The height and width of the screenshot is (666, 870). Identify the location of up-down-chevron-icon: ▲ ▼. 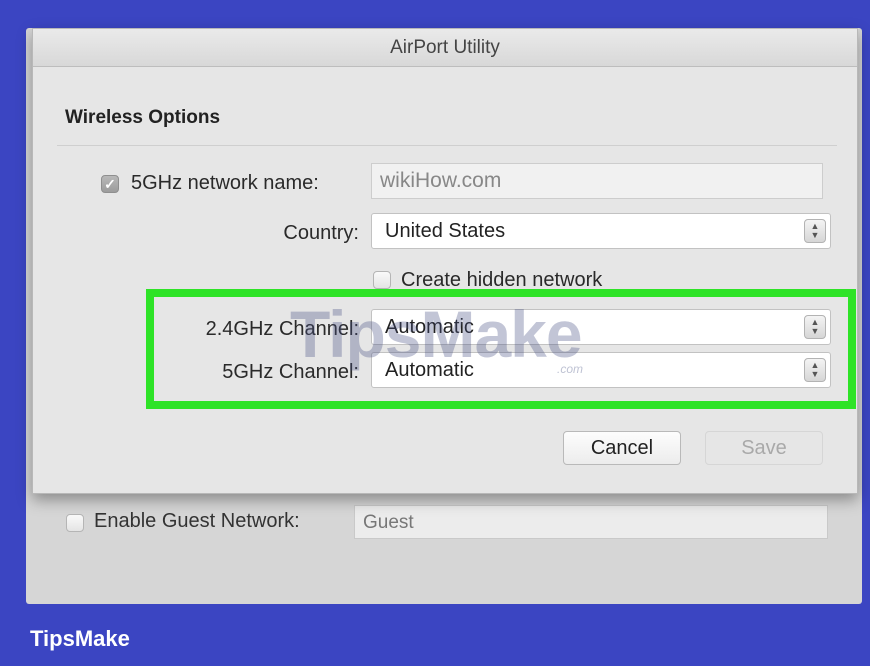
(815, 231).